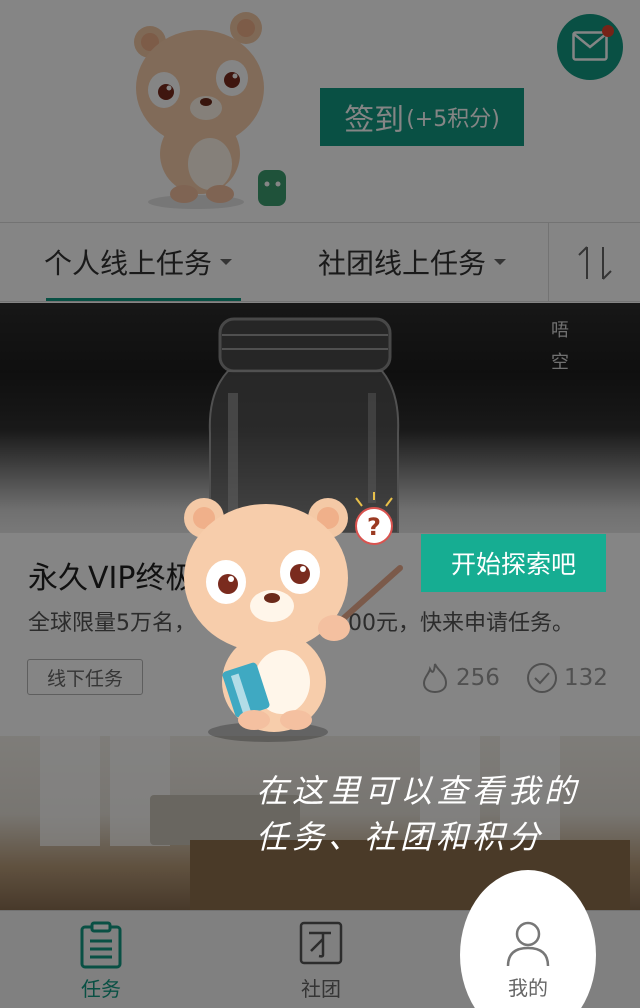 Image resolution: width=640 pixels, height=1008 pixels. What do you see at coordinates (528, 944) in the screenshot?
I see `user-icon` at bounding box center [528, 944].